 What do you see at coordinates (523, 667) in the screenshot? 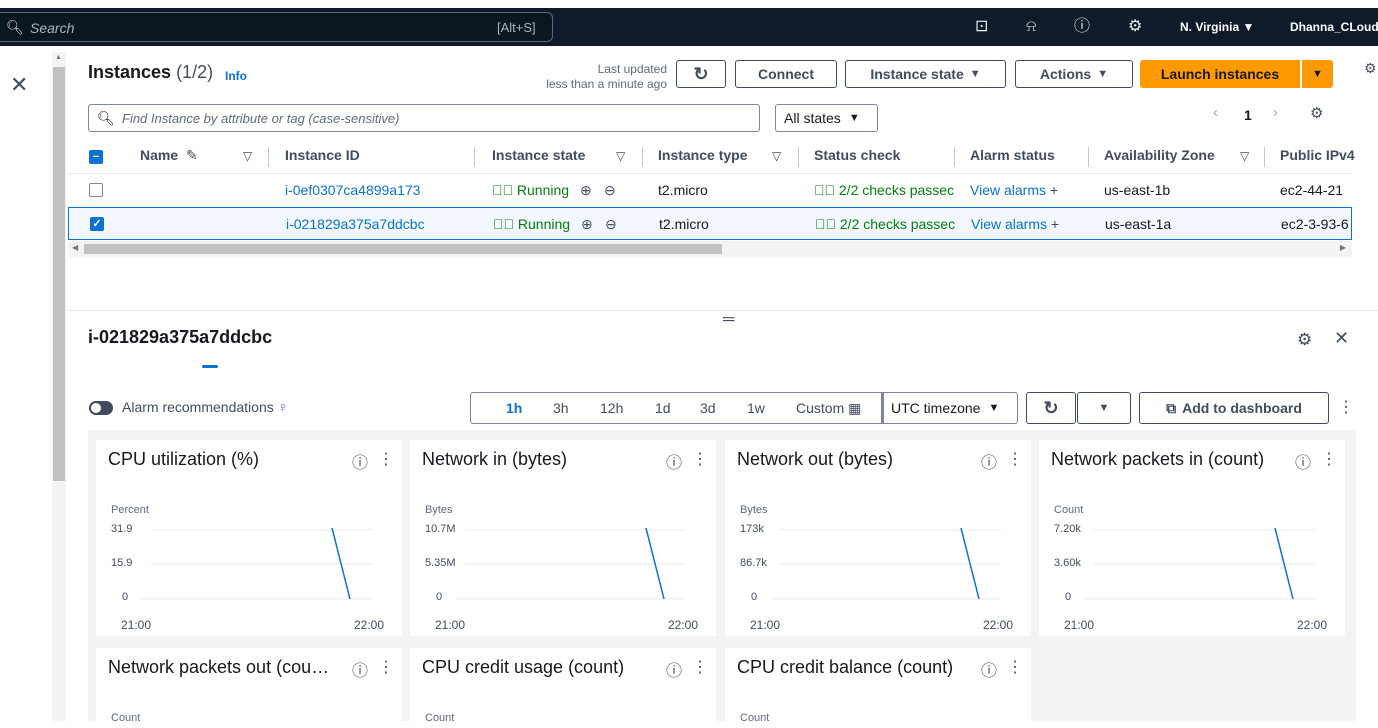
I see `metric-title: CPU credit usage (count)` at bounding box center [523, 667].